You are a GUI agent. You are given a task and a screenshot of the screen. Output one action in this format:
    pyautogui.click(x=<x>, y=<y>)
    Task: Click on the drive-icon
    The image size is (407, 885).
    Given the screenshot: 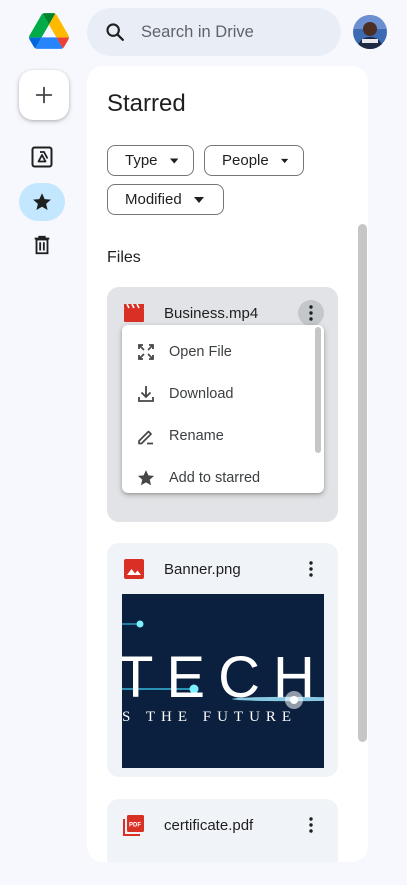 What is the action you would take?
    pyautogui.click(x=42, y=157)
    